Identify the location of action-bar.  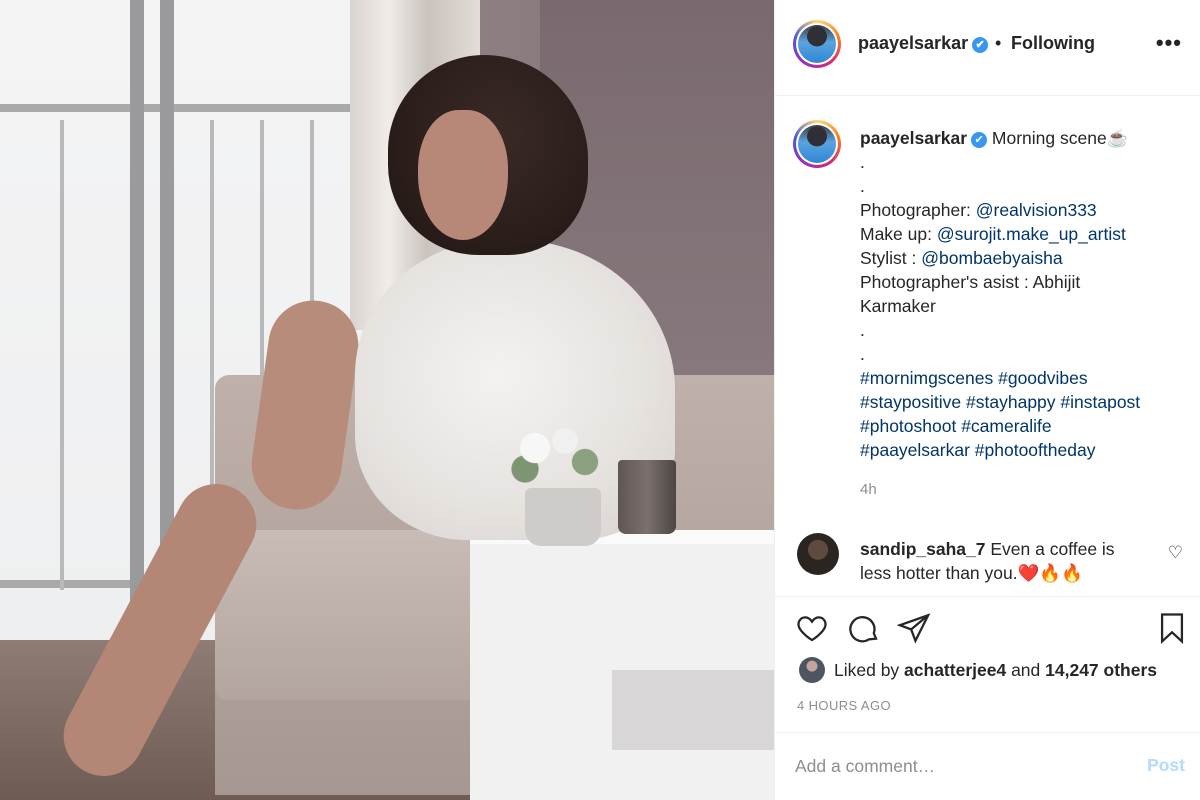
(987, 626).